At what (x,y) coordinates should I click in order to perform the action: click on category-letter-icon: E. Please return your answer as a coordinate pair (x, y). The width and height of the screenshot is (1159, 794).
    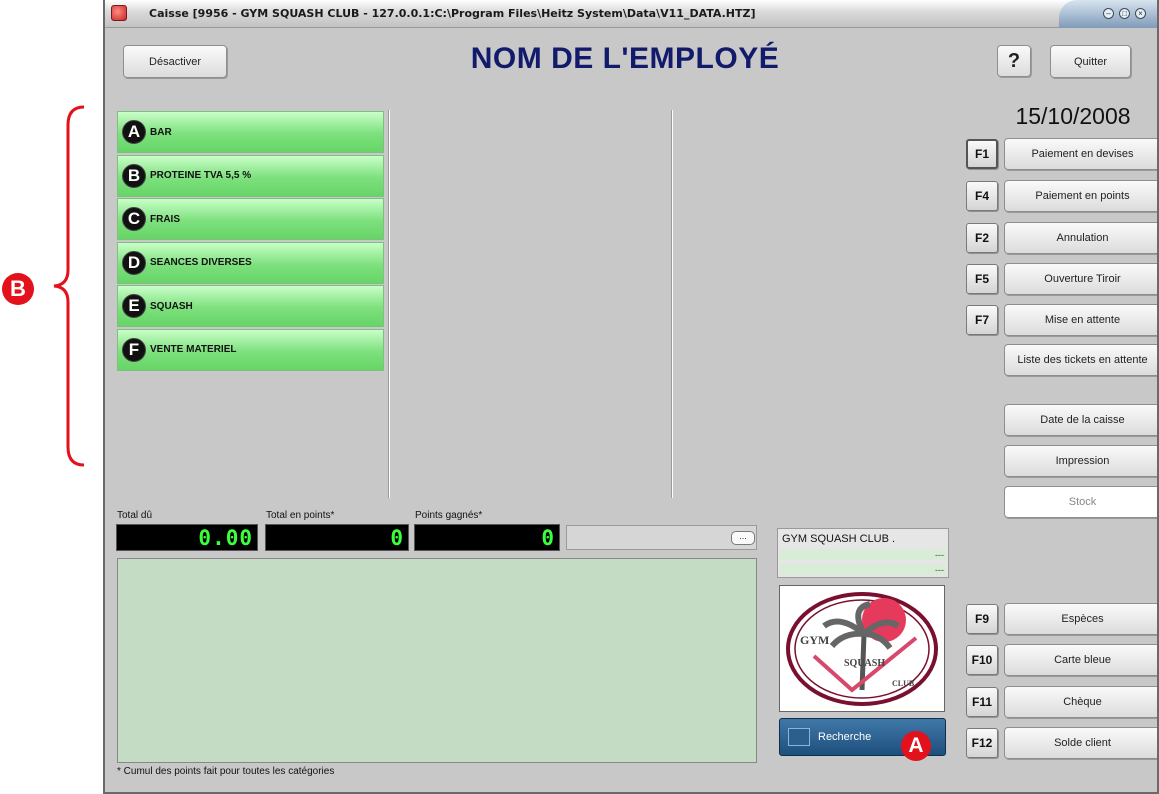
    Looking at the image, I should click on (134, 306).